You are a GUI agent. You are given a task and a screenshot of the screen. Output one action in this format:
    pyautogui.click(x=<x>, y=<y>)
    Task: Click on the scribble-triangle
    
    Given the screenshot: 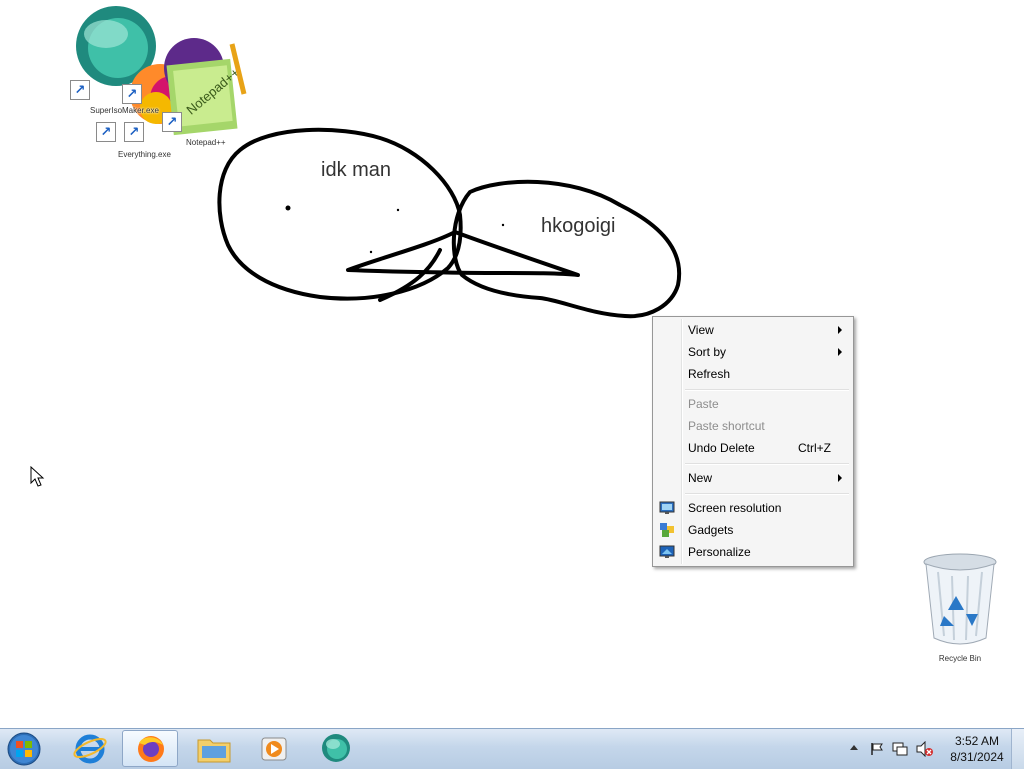 What is the action you would take?
    pyautogui.click(x=463, y=253)
    